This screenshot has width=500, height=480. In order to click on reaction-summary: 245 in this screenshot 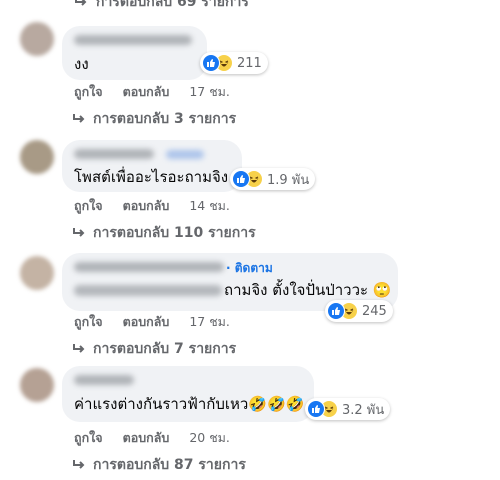, I will do `click(359, 311)`.